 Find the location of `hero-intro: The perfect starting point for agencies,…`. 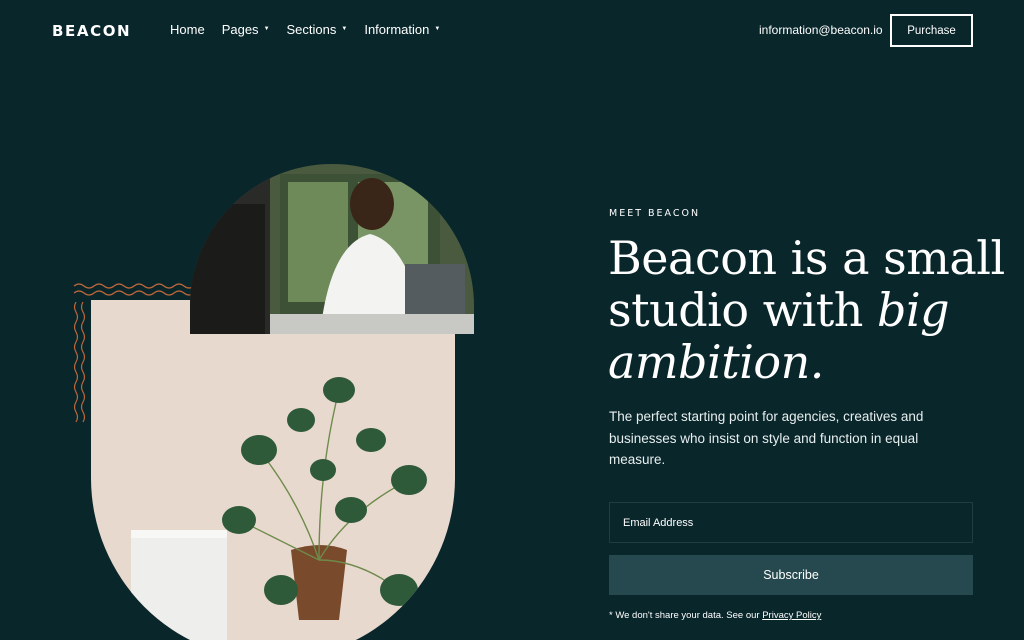

hero-intro: The perfect starting point for agencies,… is located at coordinates (766, 438).